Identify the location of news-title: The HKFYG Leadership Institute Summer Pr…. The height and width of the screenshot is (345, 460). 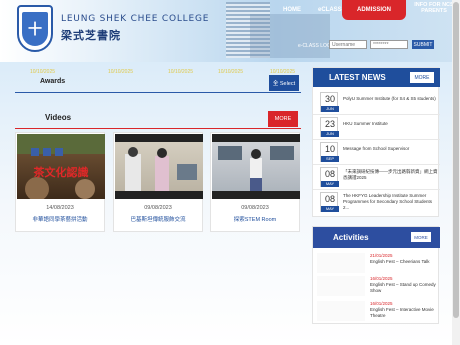
(390, 202).